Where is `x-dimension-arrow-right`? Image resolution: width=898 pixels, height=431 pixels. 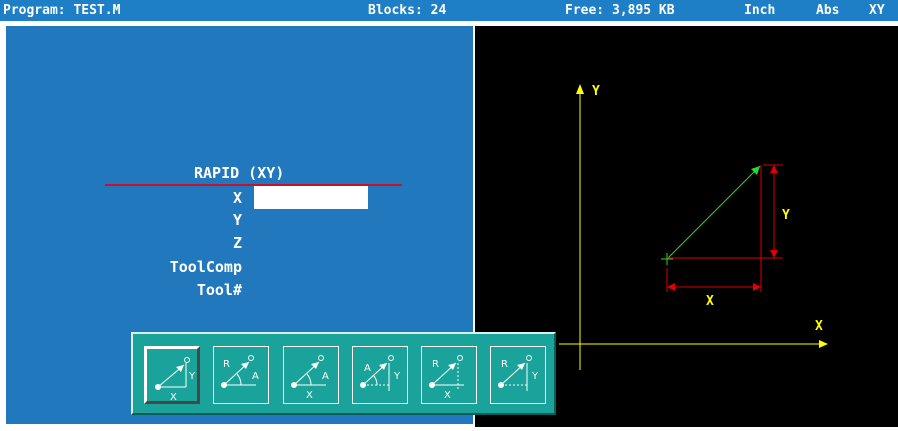 x-dimension-arrow-right is located at coordinates (757, 287).